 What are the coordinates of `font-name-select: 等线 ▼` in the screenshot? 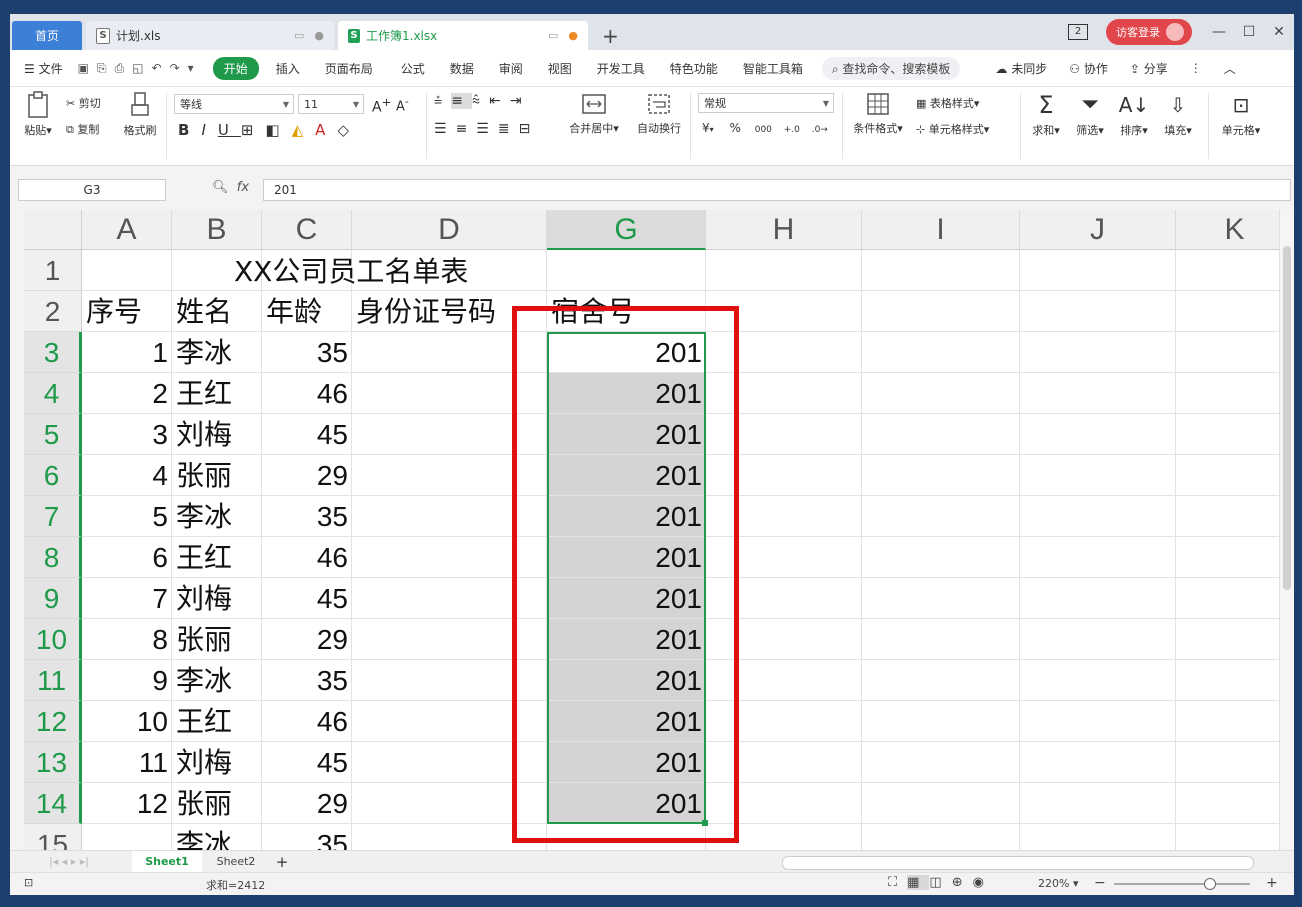 It's located at (234, 104).